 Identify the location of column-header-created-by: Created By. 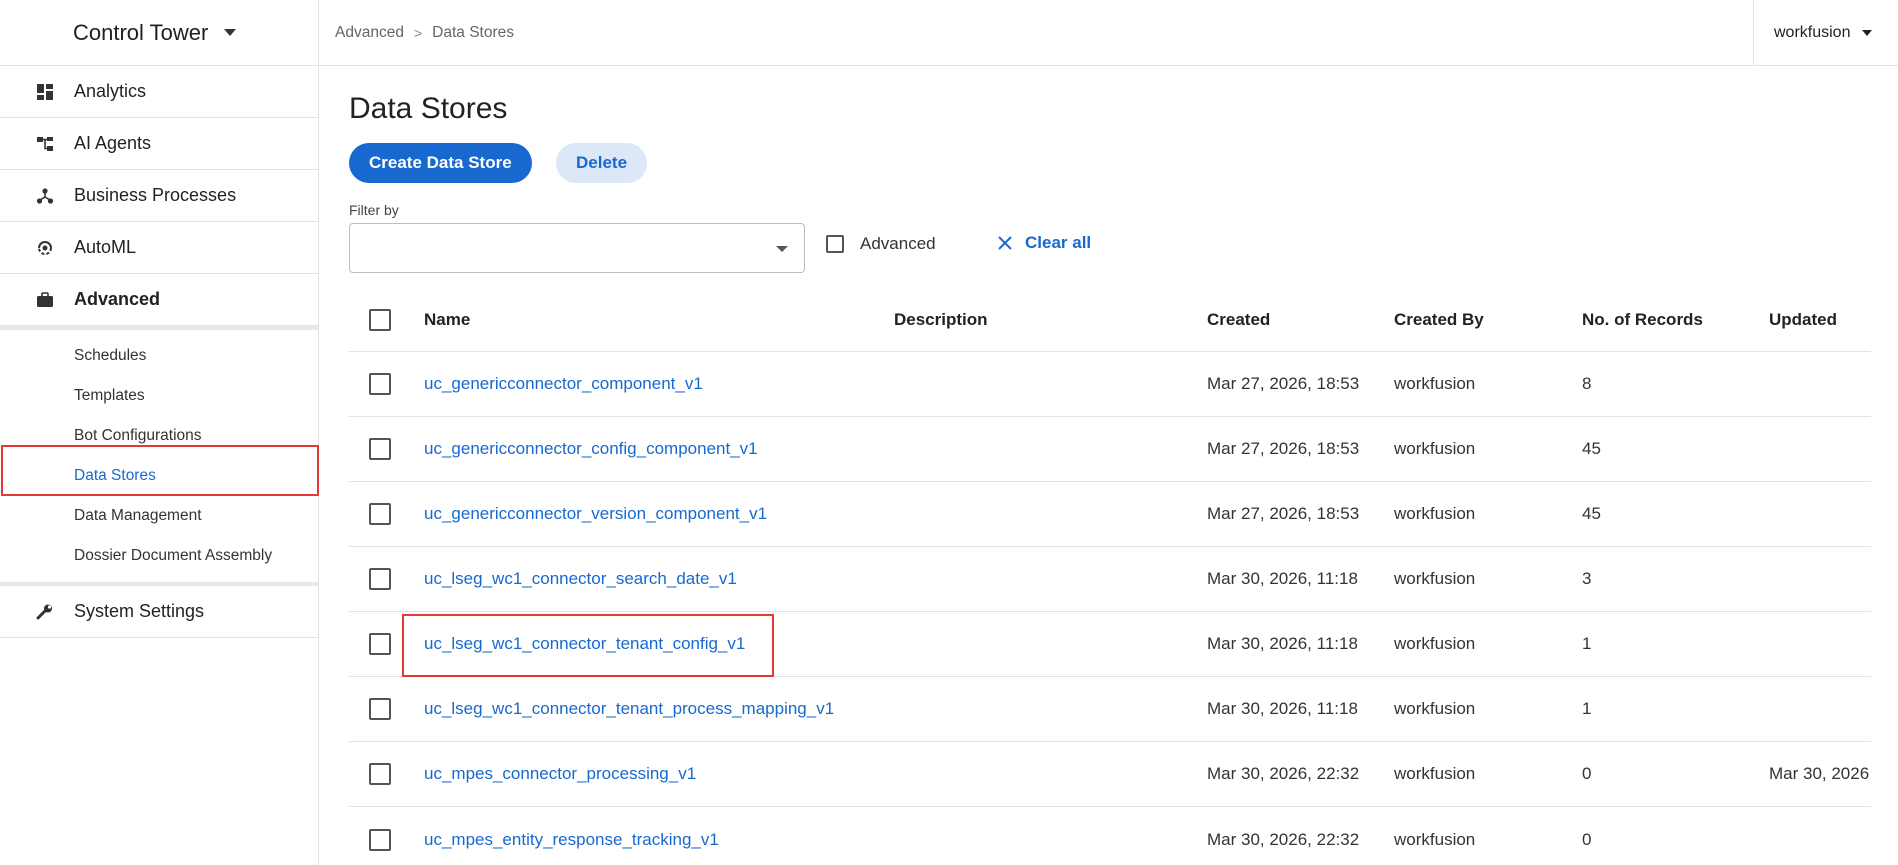
(1439, 319).